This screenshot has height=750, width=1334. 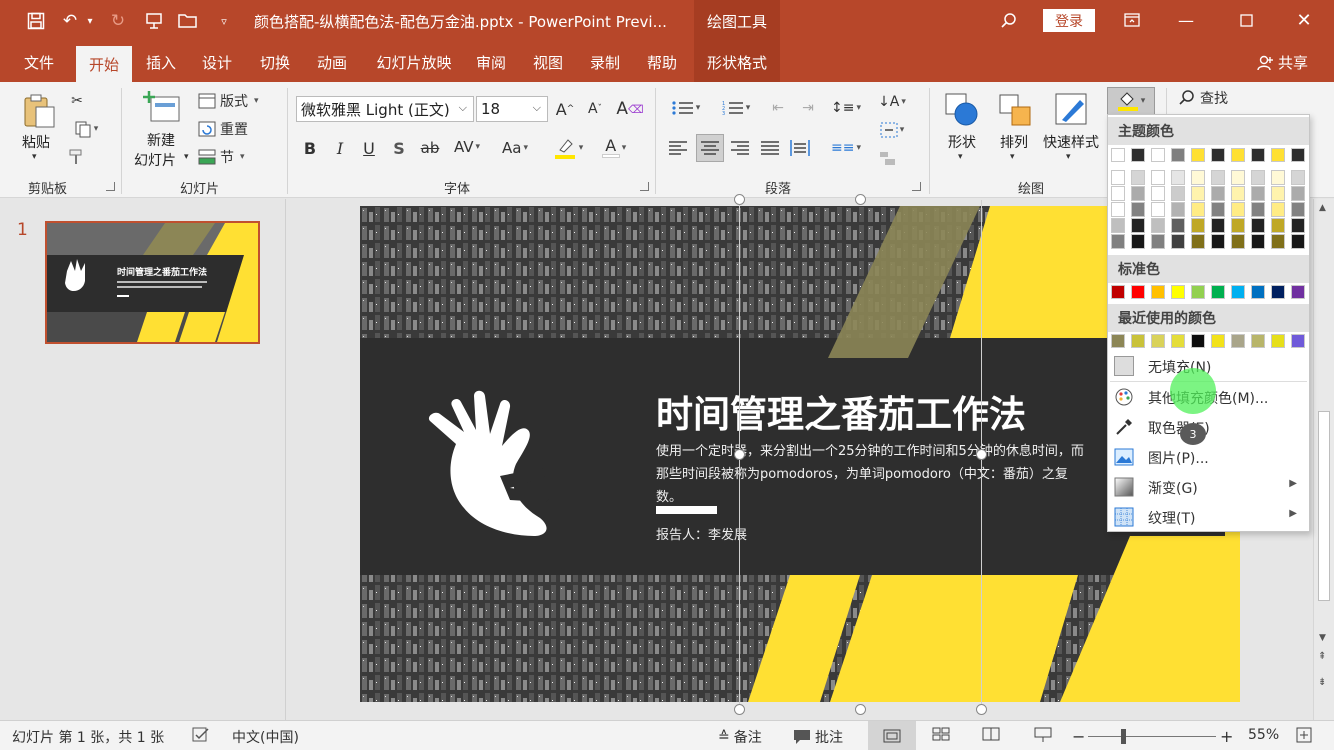 What do you see at coordinates (962, 110) in the screenshot?
I see `shapes-icon` at bounding box center [962, 110].